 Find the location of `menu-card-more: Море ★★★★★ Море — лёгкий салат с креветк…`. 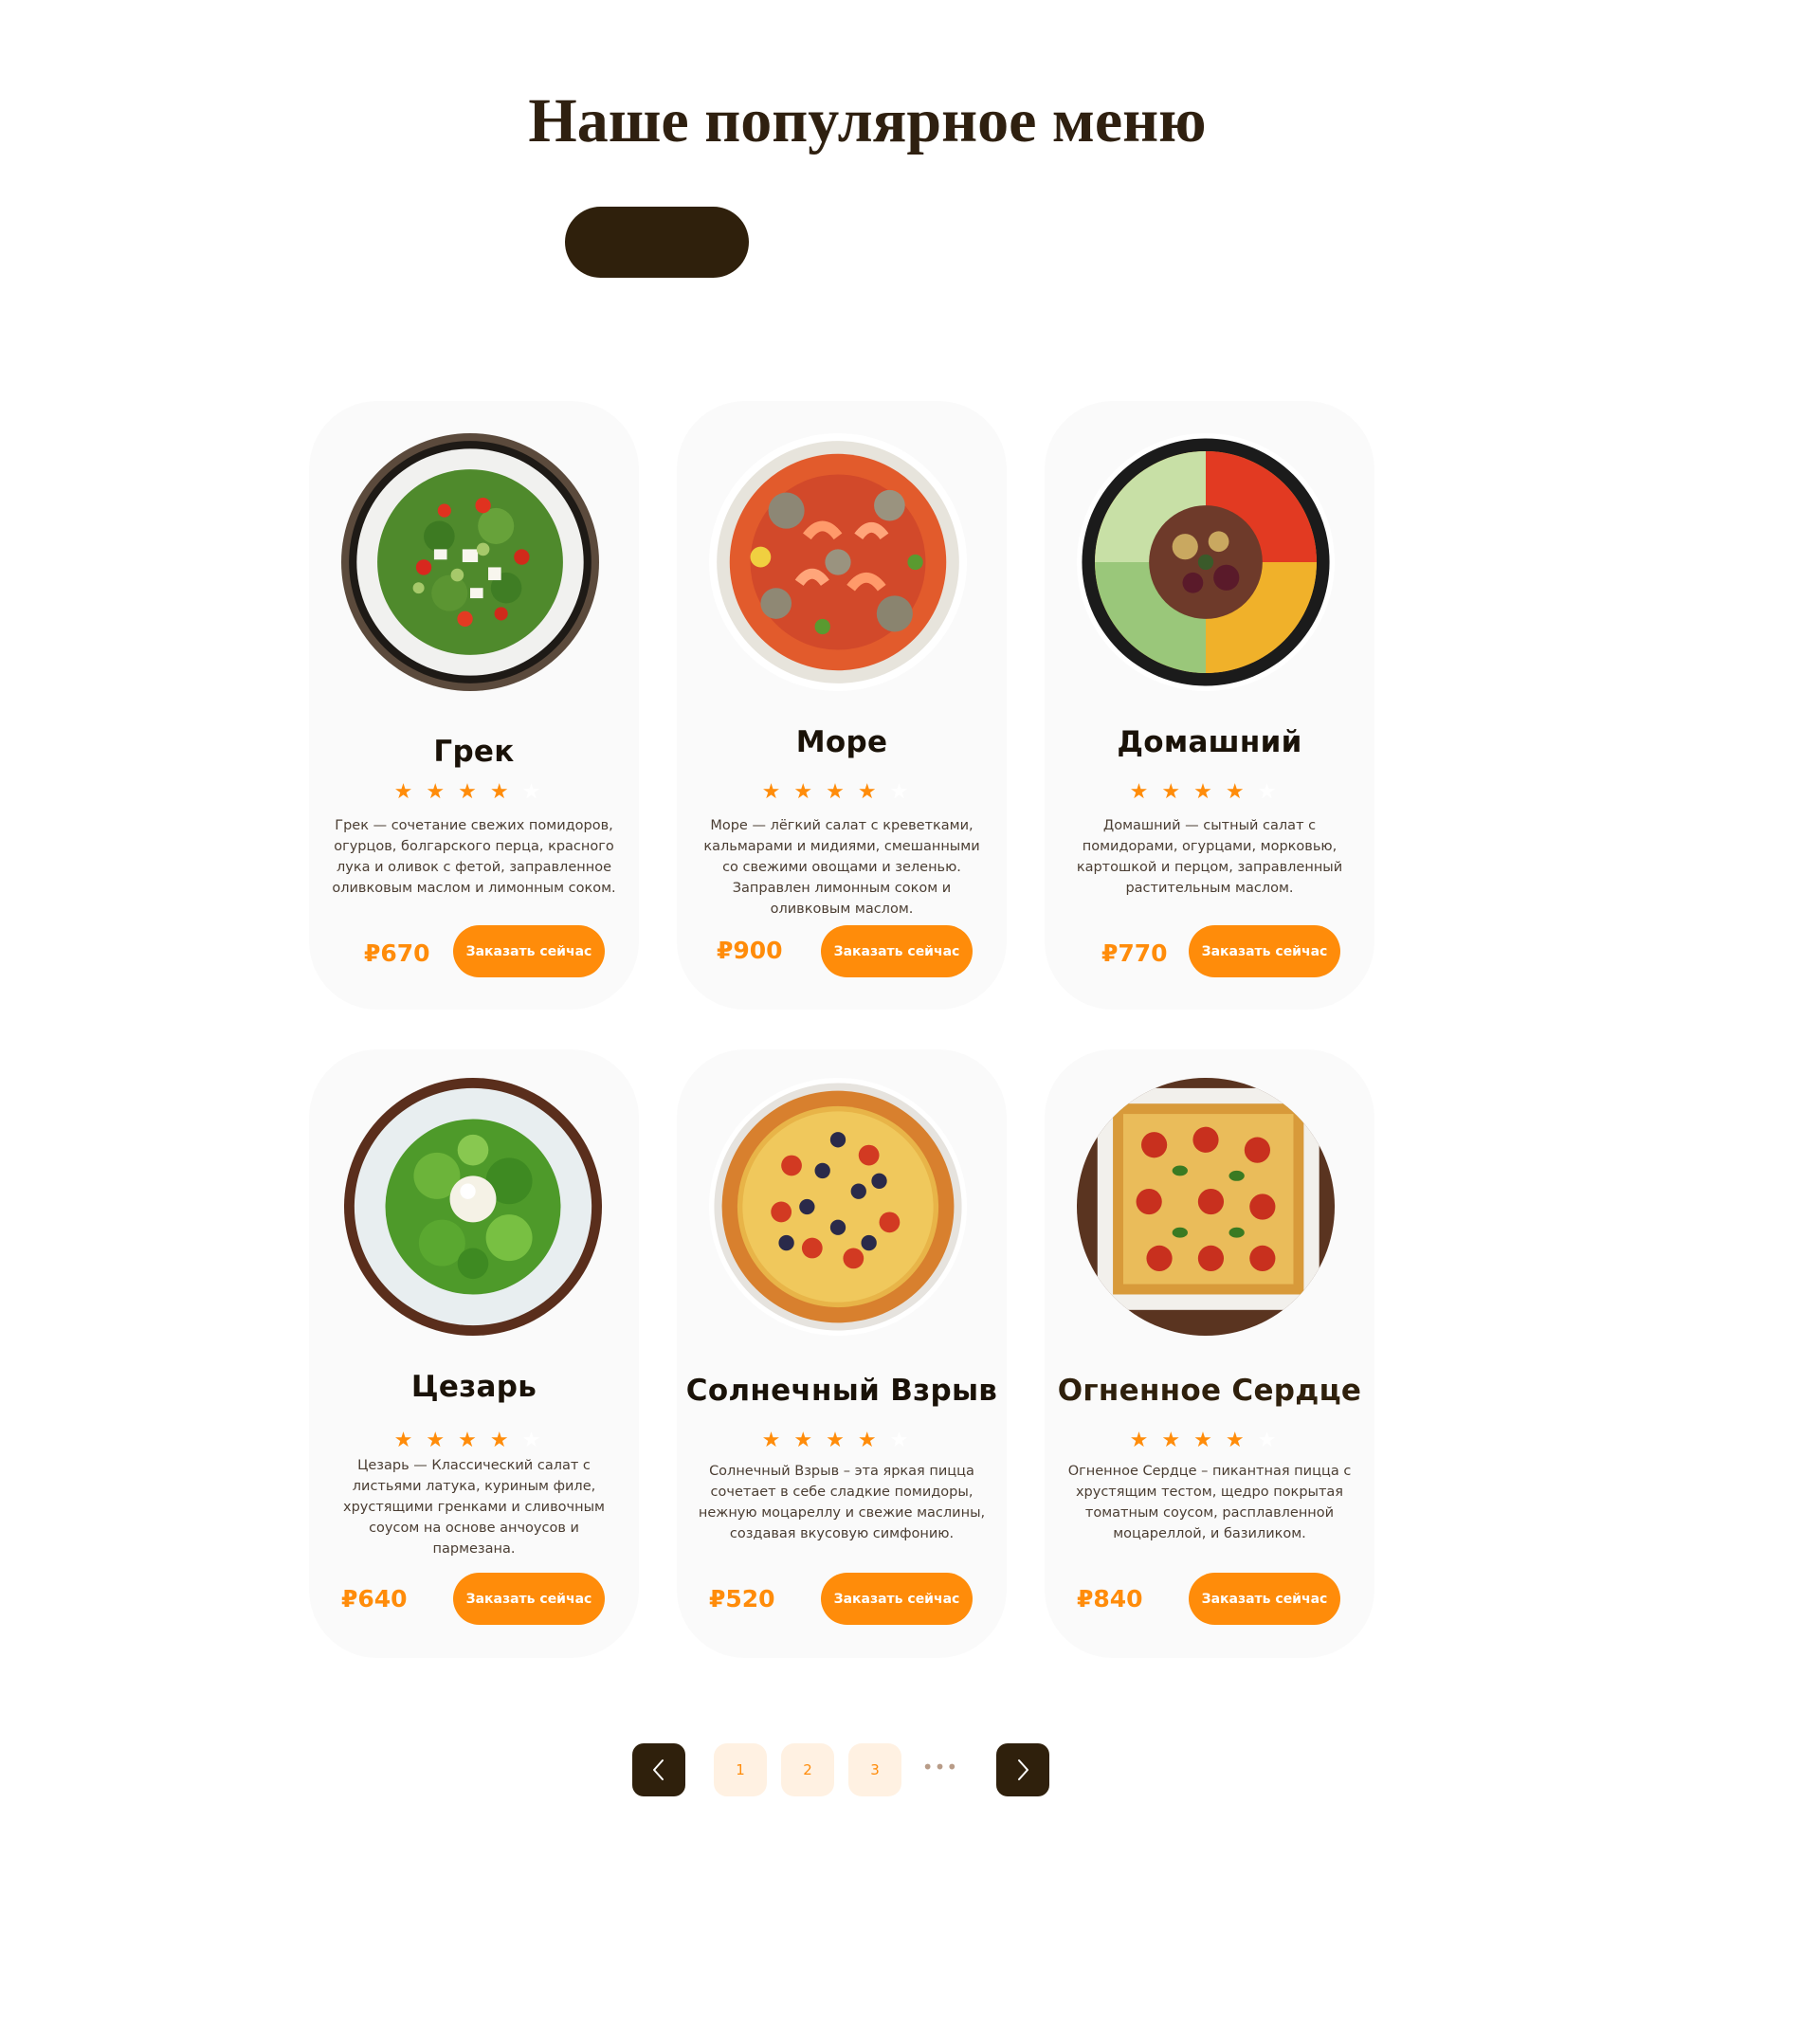

menu-card-more: Море ★★★★★ Море — лёгкий салат с креветк… is located at coordinates (842, 705).